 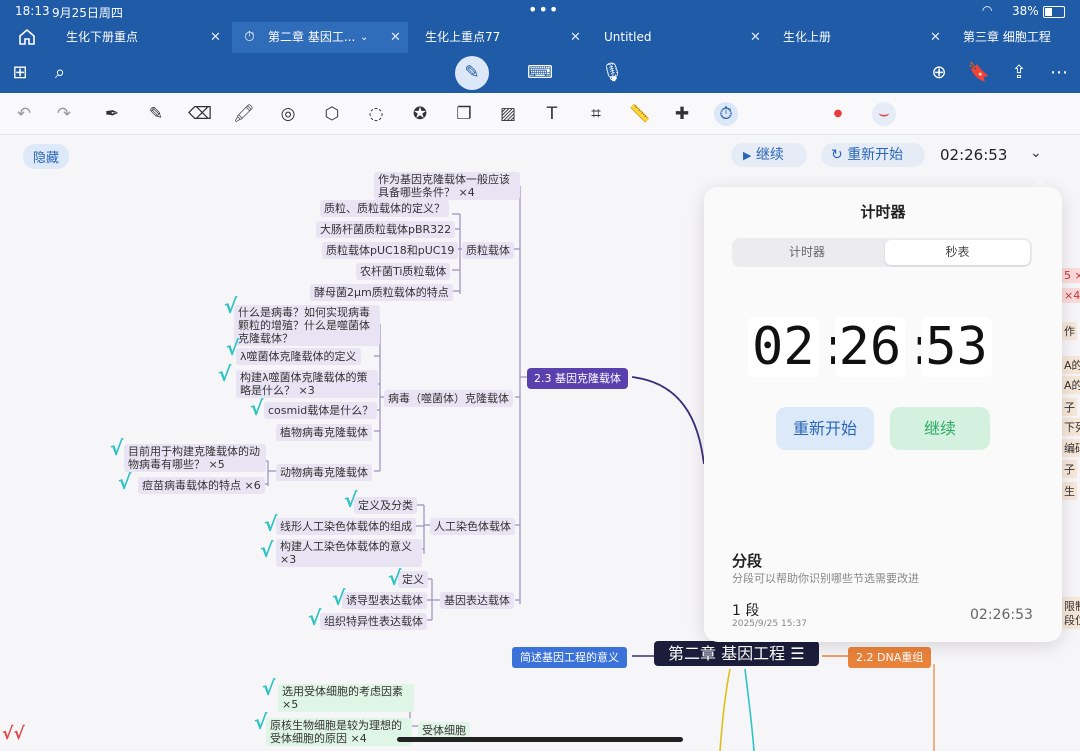 I want to click on pen-icon: ✒, so click(x=112, y=114).